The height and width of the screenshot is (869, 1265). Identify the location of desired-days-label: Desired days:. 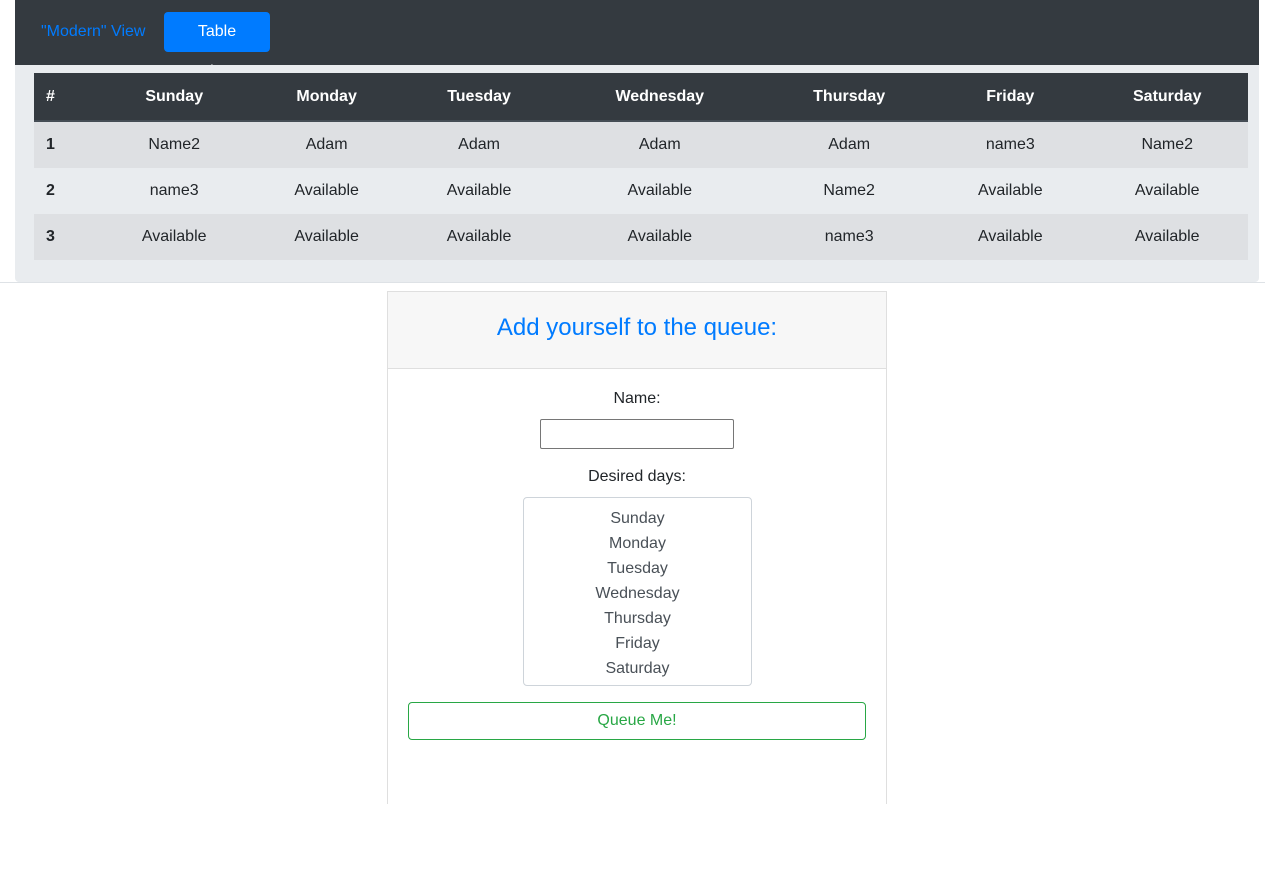
(637, 476).